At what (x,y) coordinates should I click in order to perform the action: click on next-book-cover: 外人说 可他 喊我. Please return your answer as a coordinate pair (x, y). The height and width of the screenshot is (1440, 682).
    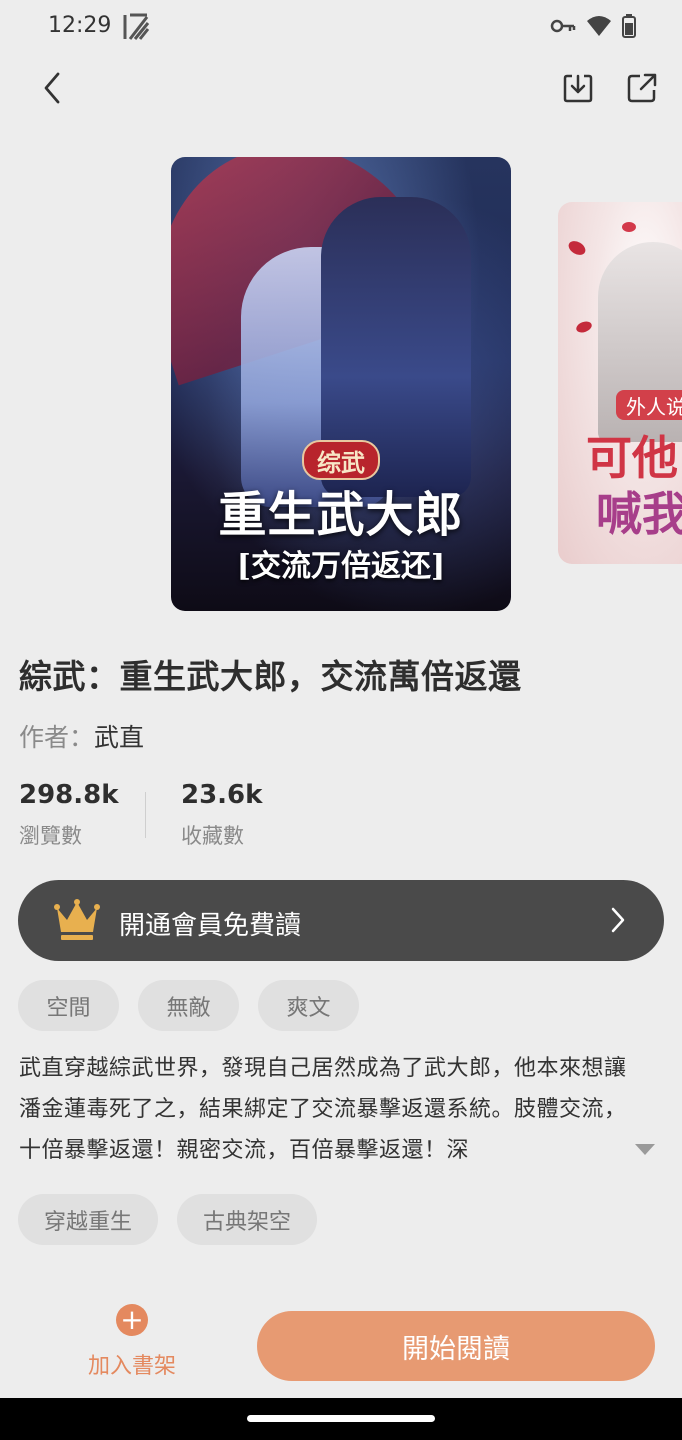
    Looking at the image, I should click on (620, 383).